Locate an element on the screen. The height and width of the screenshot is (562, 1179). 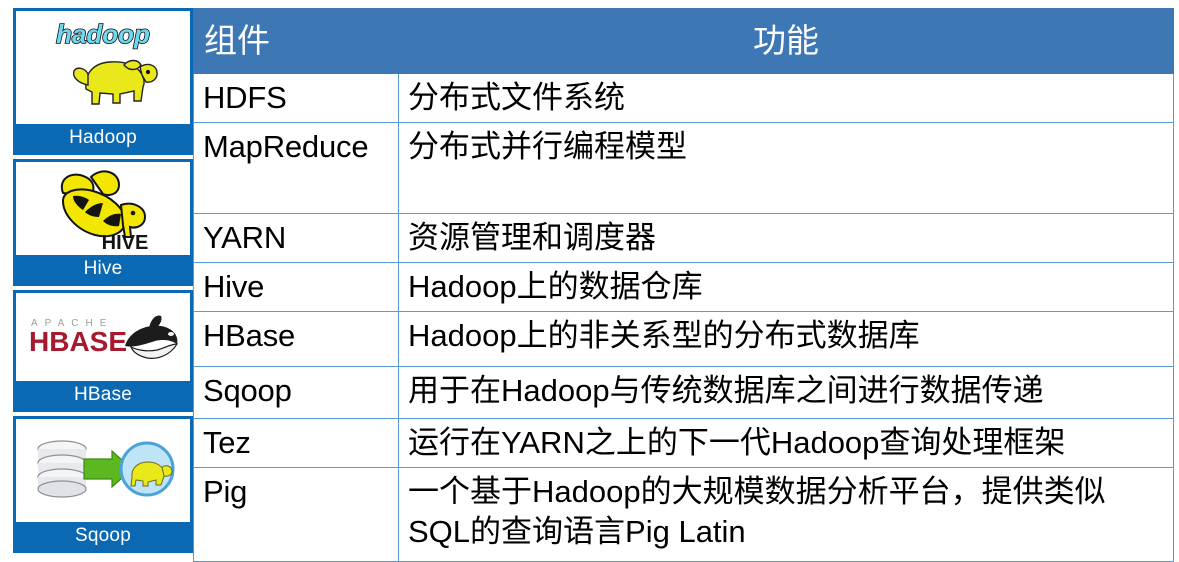
column-header-function: 功能 is located at coordinates (786, 41).